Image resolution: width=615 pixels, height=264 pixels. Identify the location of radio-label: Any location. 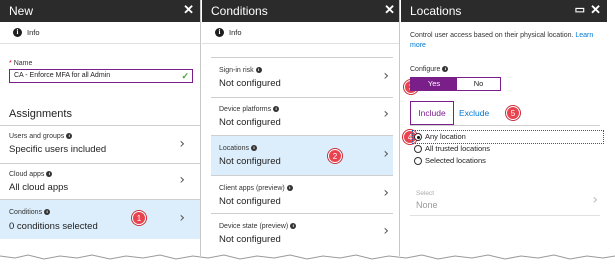
(445, 136).